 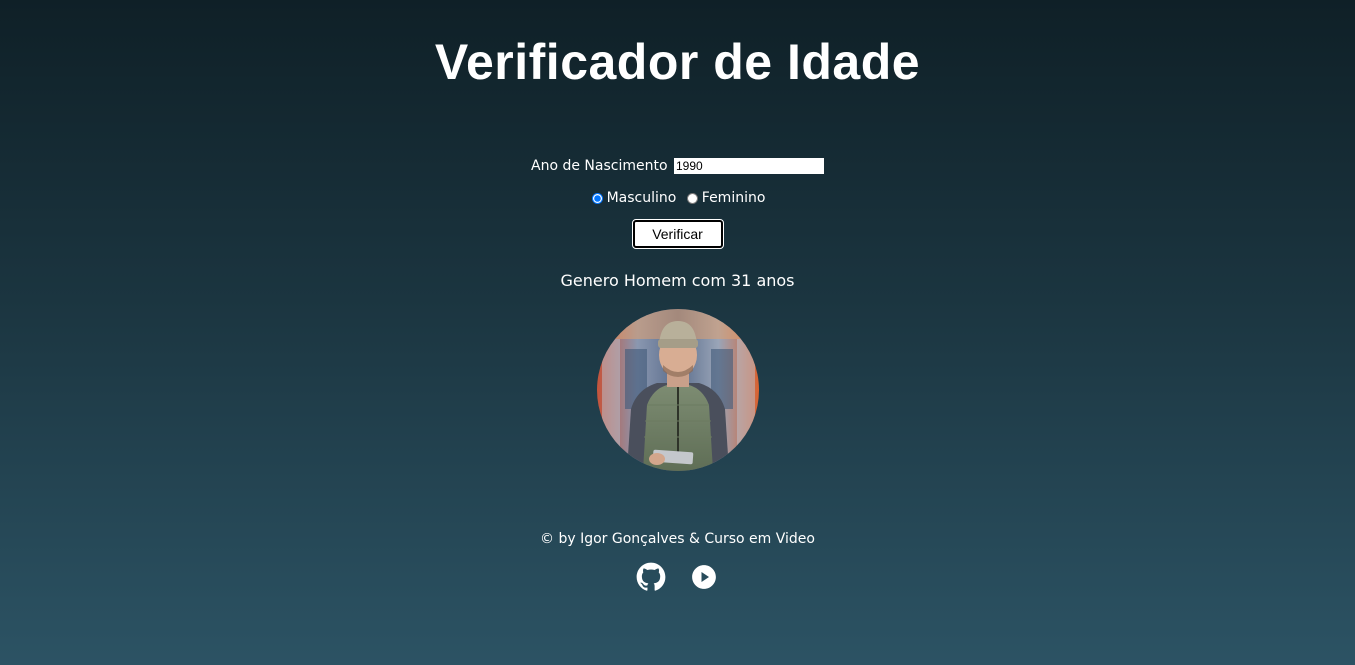 I want to click on github-link, so click(x=651, y=577).